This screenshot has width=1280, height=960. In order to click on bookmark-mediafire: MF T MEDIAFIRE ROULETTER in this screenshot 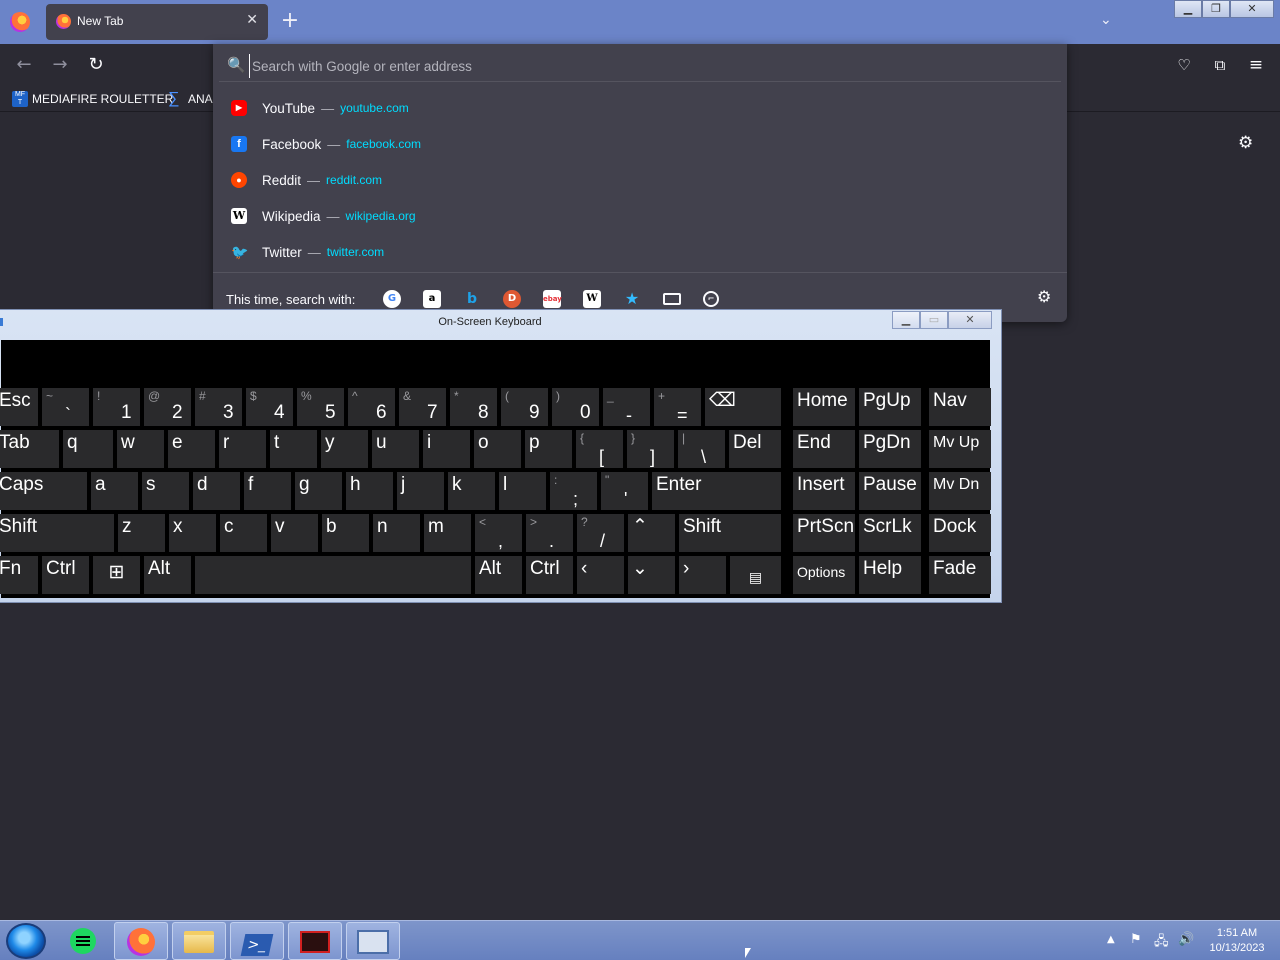, I will do `click(92, 99)`.